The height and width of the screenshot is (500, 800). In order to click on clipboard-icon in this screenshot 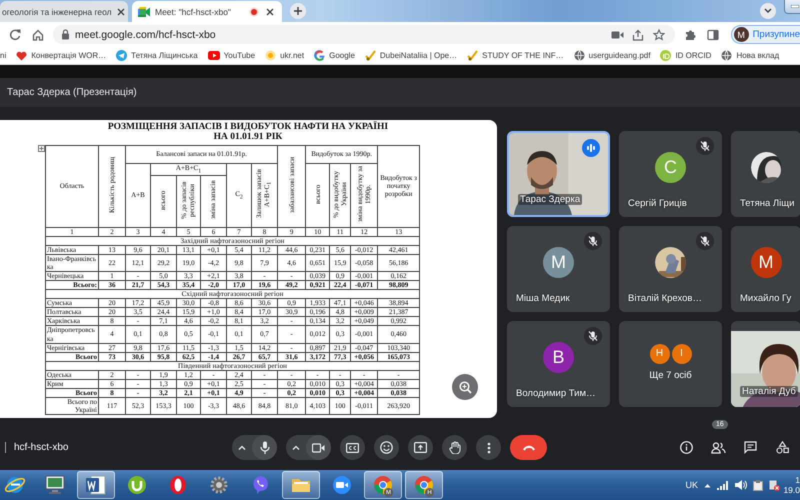, I will do `click(758, 485)`.